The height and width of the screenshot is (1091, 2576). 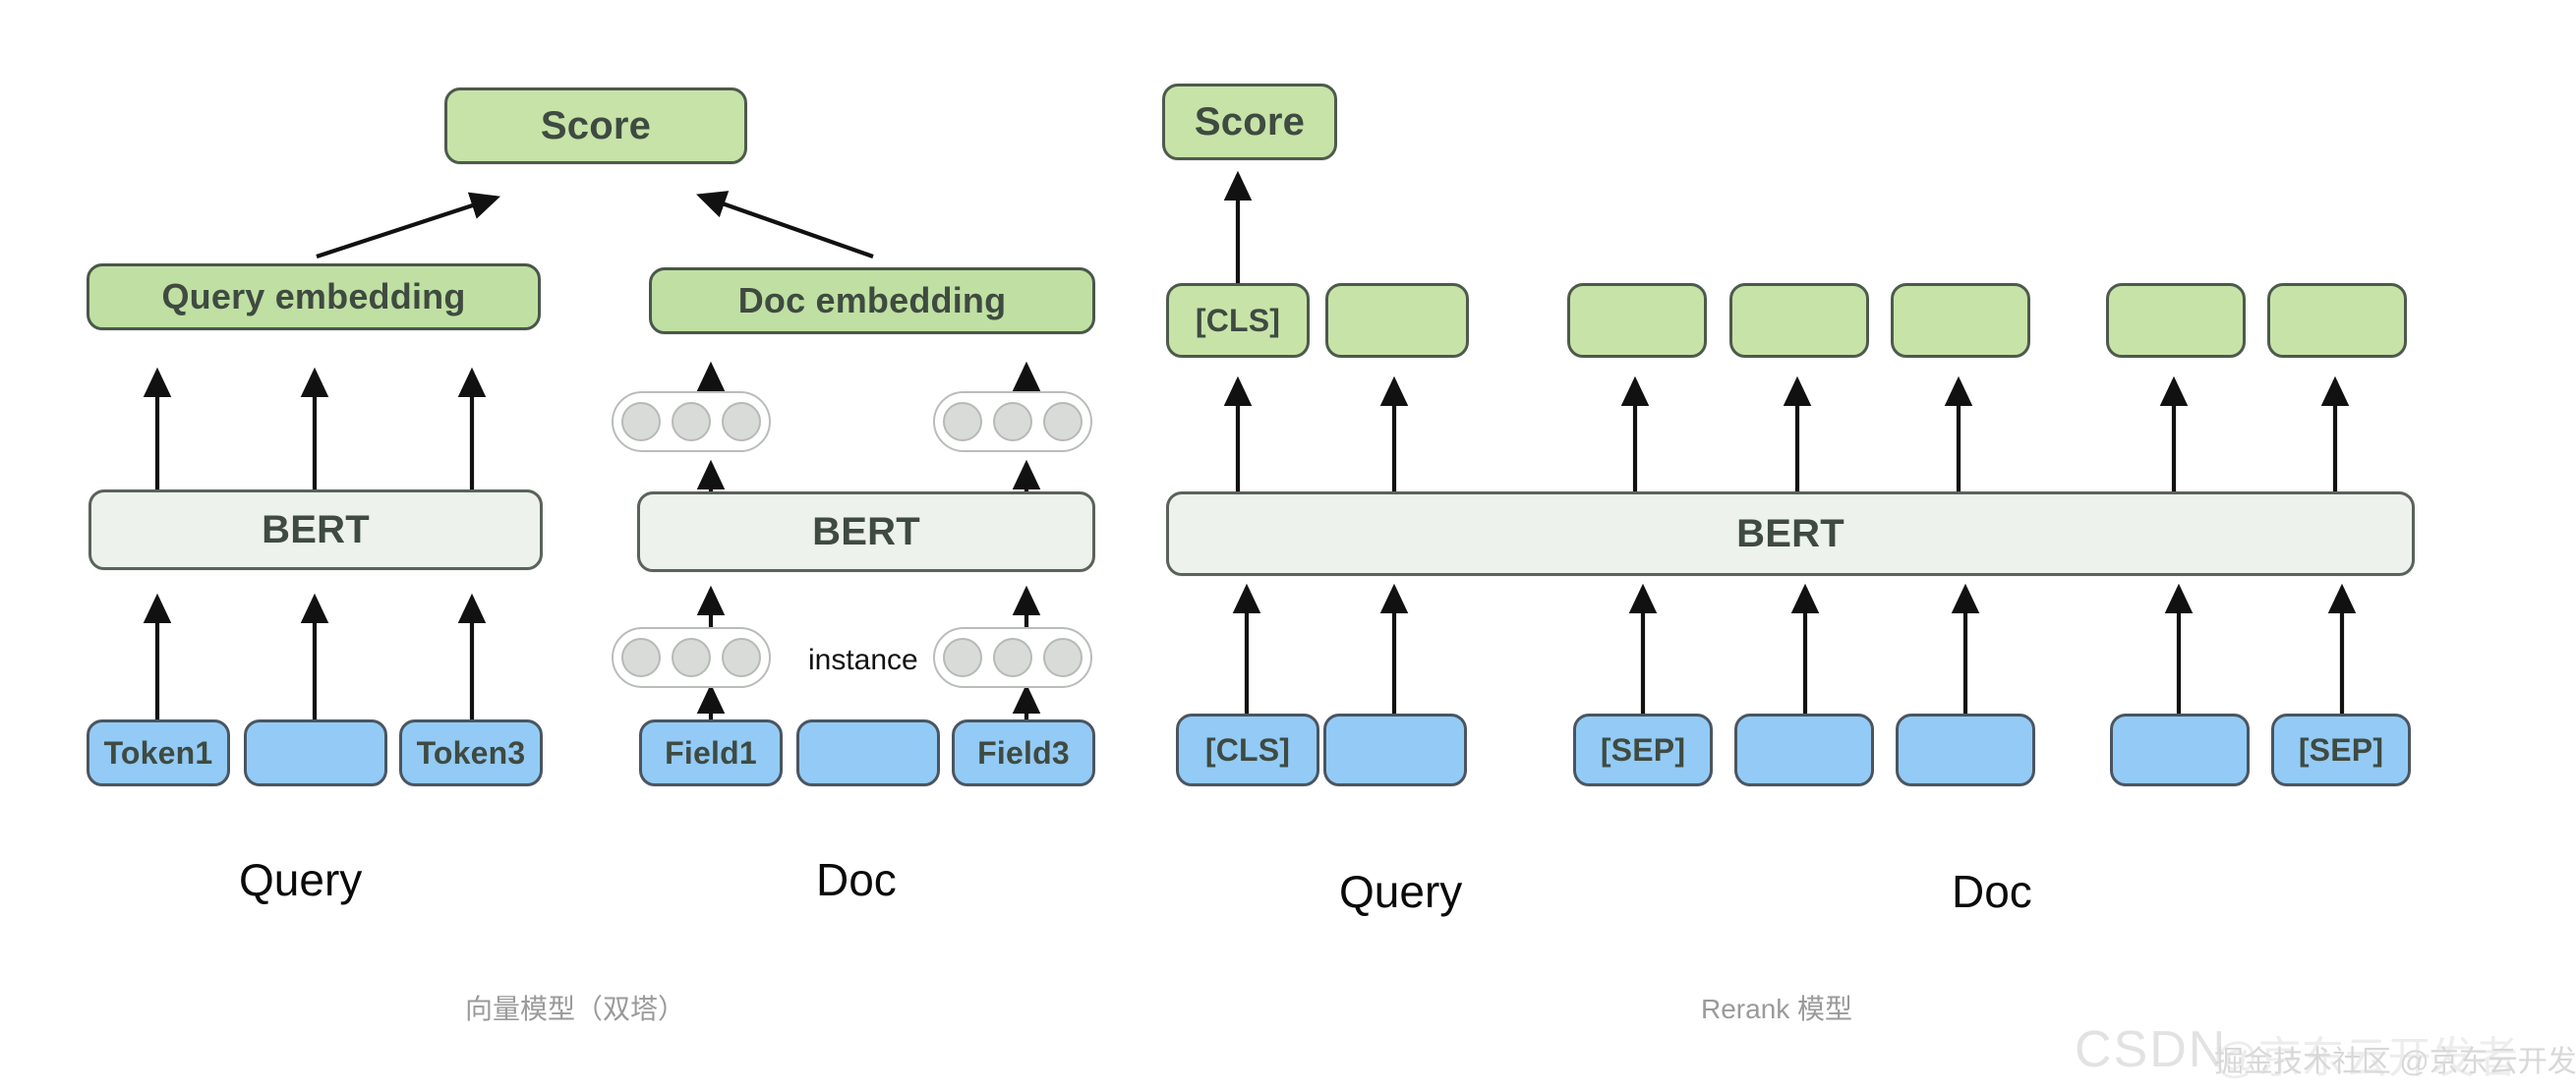 What do you see at coordinates (158, 752) in the screenshot?
I see `query-token-box-1: Token1` at bounding box center [158, 752].